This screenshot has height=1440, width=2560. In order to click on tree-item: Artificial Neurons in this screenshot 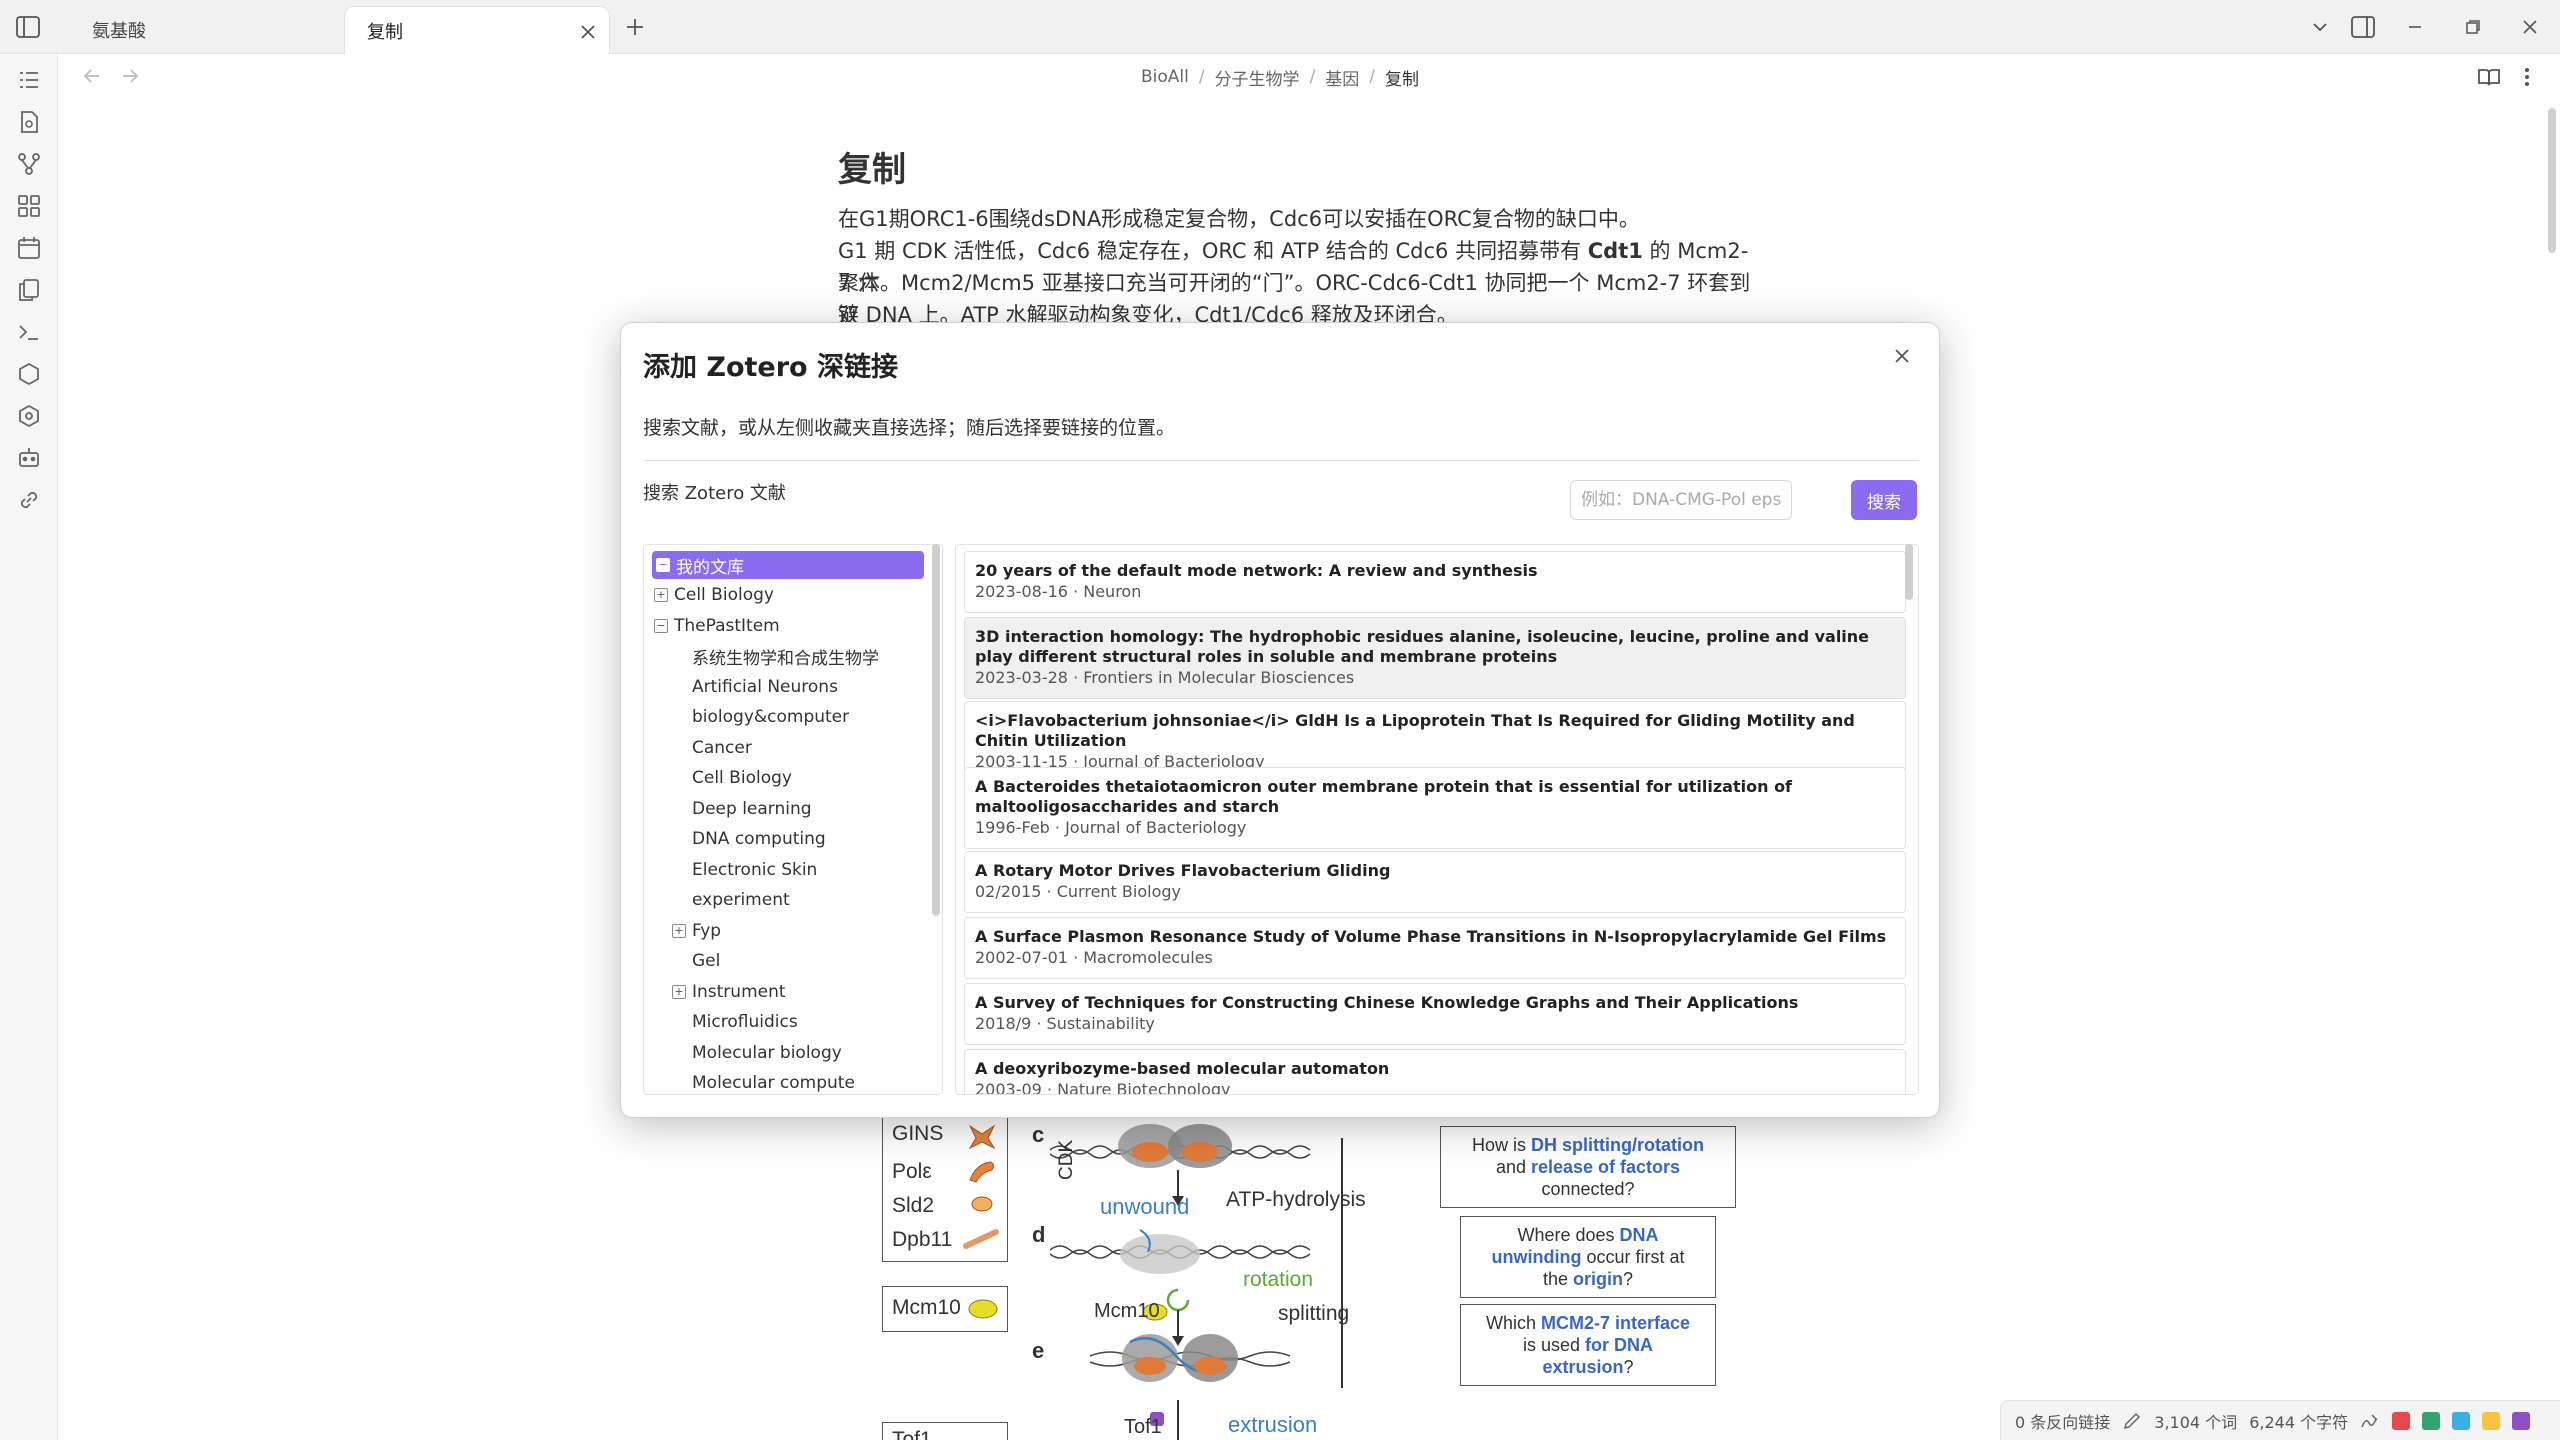, I will do `click(741, 687)`.